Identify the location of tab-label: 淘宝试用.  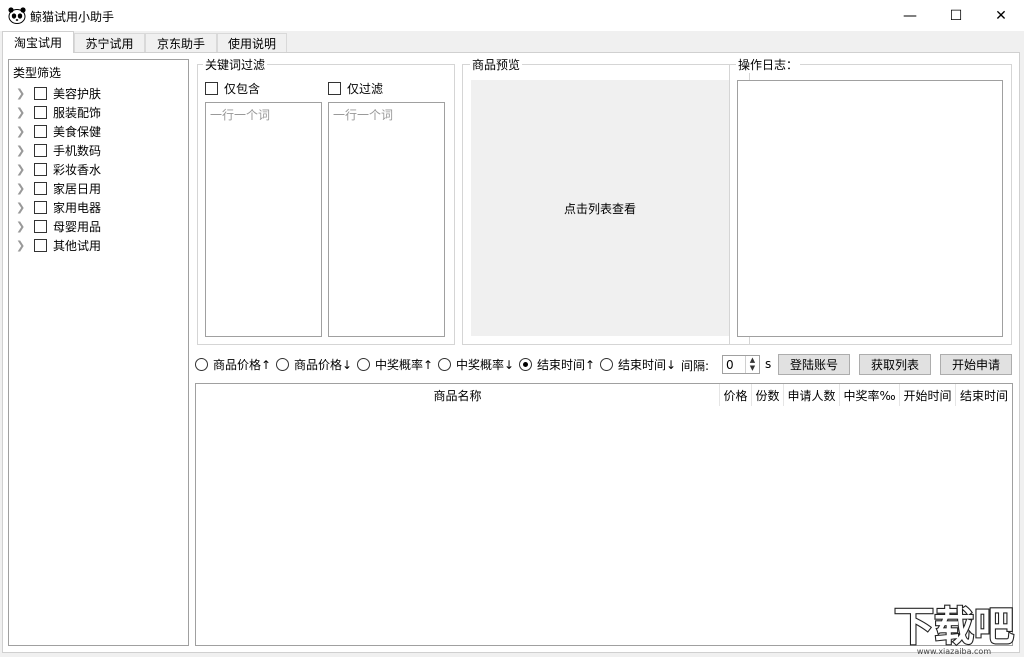
(37, 43).